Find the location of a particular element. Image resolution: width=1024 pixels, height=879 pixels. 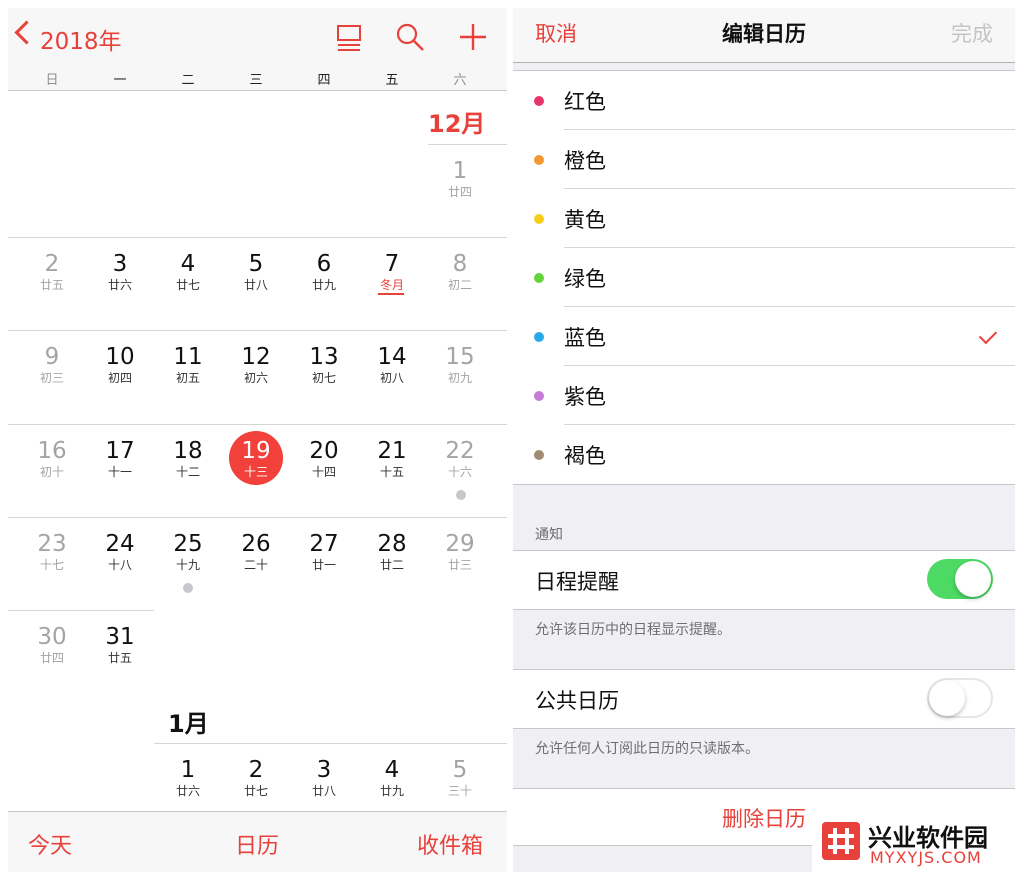

day-cell: 1 廿六 is located at coordinates (188, 778).